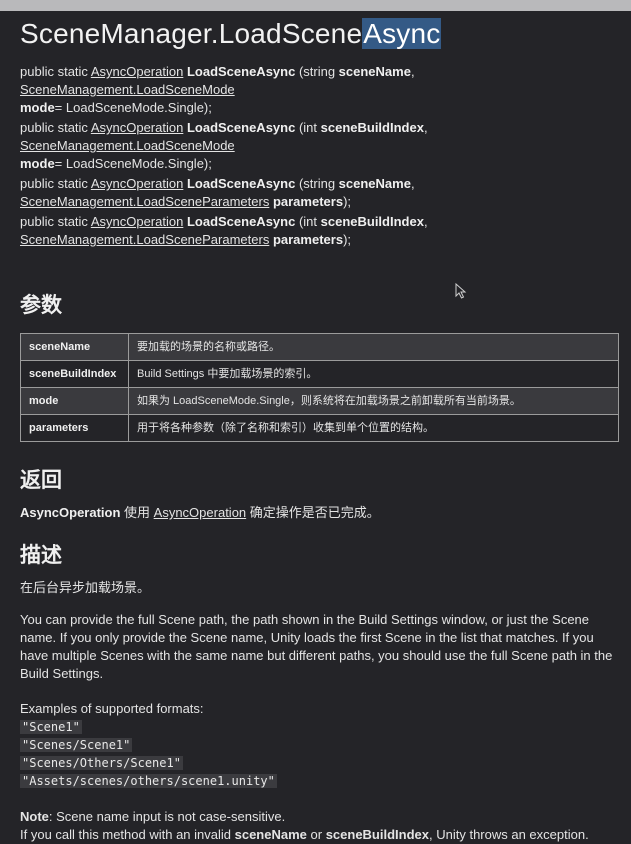  What do you see at coordinates (76, 745) in the screenshot?
I see `code-example: "Scenes/Scene1"` at bounding box center [76, 745].